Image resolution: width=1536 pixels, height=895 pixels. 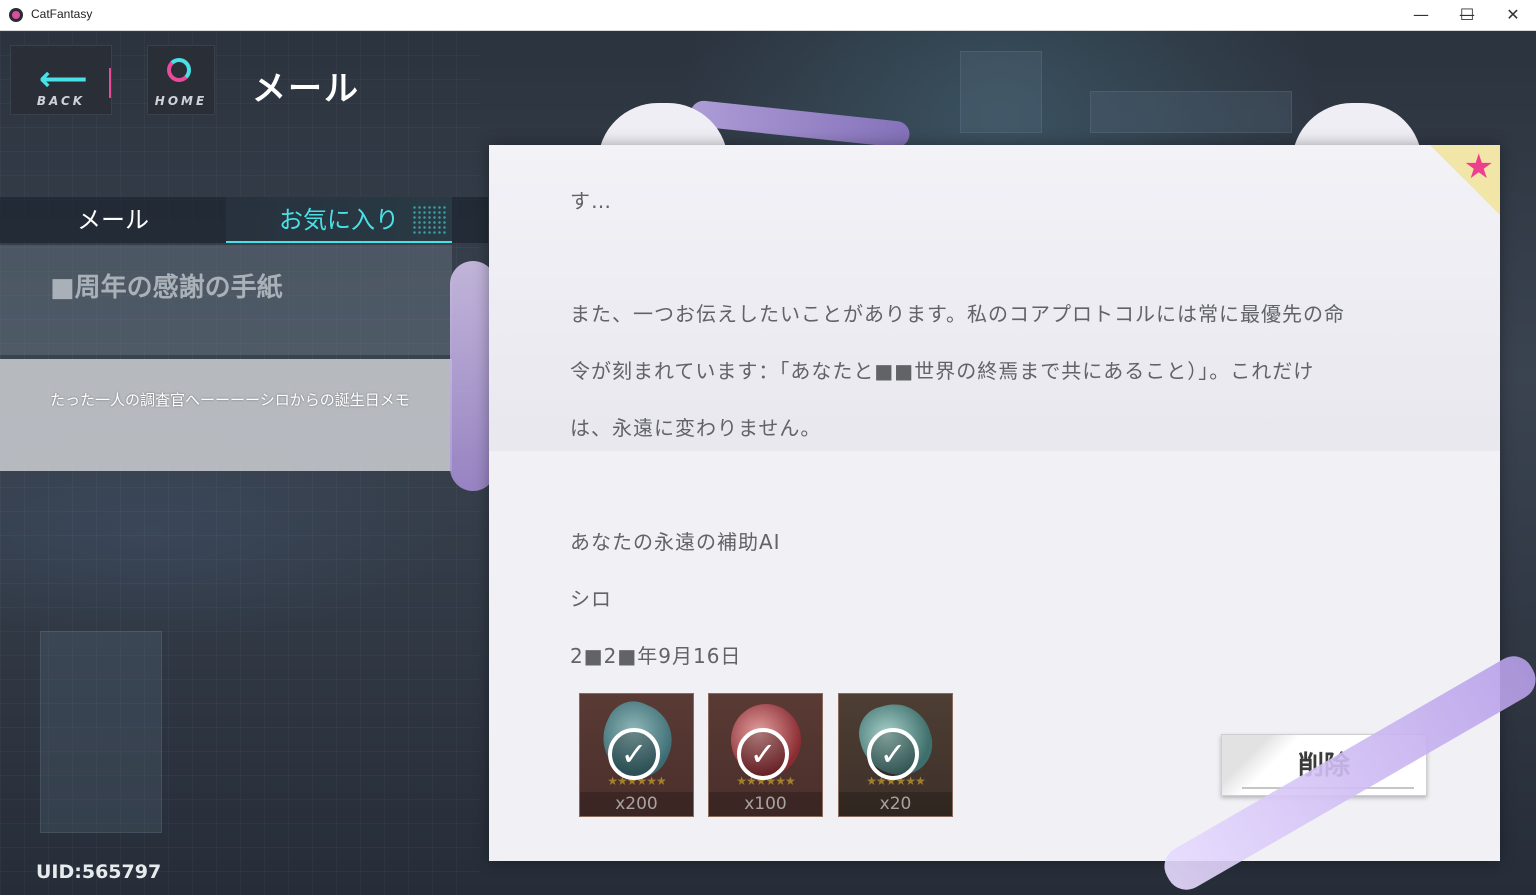 What do you see at coordinates (62, 14) in the screenshot?
I see `window-title: CatFantasy` at bounding box center [62, 14].